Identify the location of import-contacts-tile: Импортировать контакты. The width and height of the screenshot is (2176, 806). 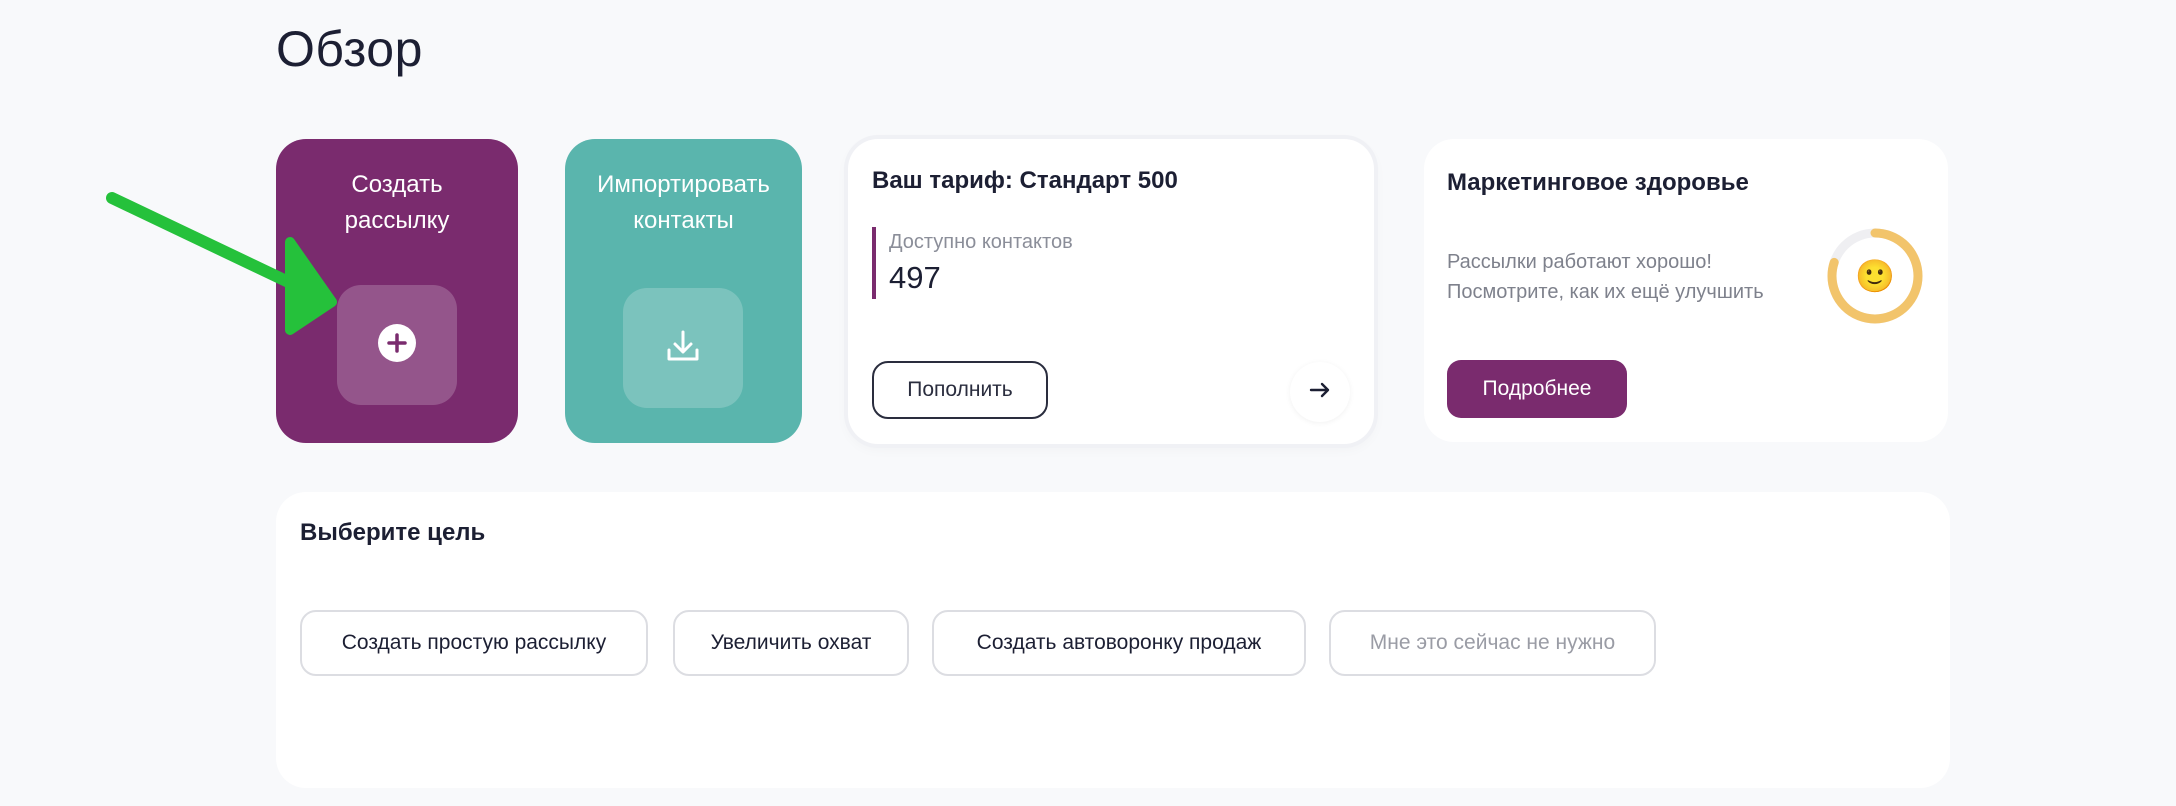
(683, 291).